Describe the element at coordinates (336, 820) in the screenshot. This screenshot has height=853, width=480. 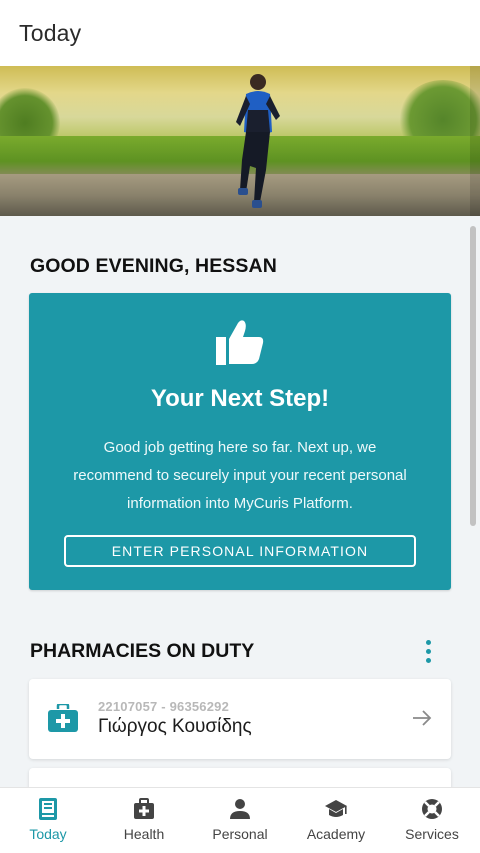
I see `nav-academy: Academy` at that location.